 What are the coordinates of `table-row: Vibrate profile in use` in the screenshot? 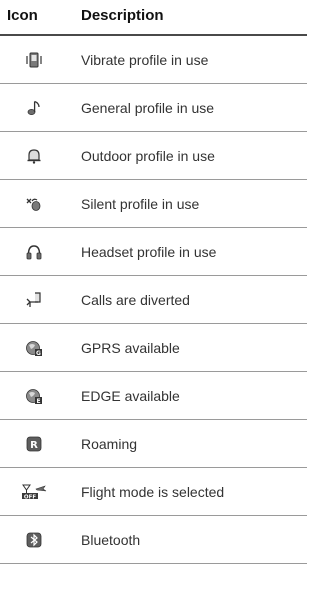 It's located at (153, 60).